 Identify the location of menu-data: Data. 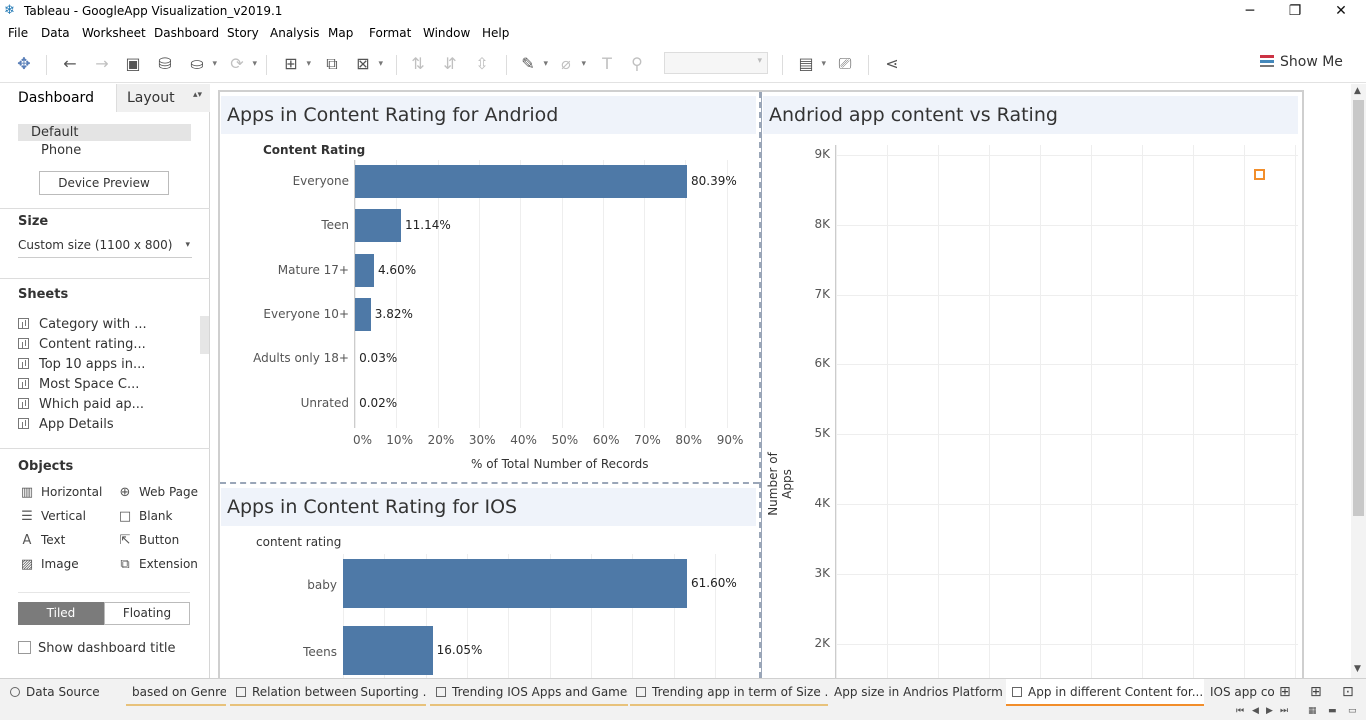
(55, 33).